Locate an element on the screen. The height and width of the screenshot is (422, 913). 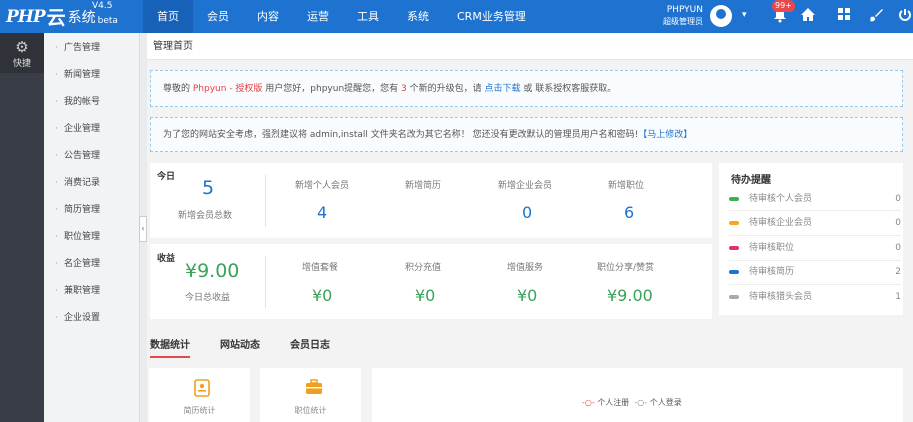
subnav-item-announcement: 公告管理 is located at coordinates (91, 156).